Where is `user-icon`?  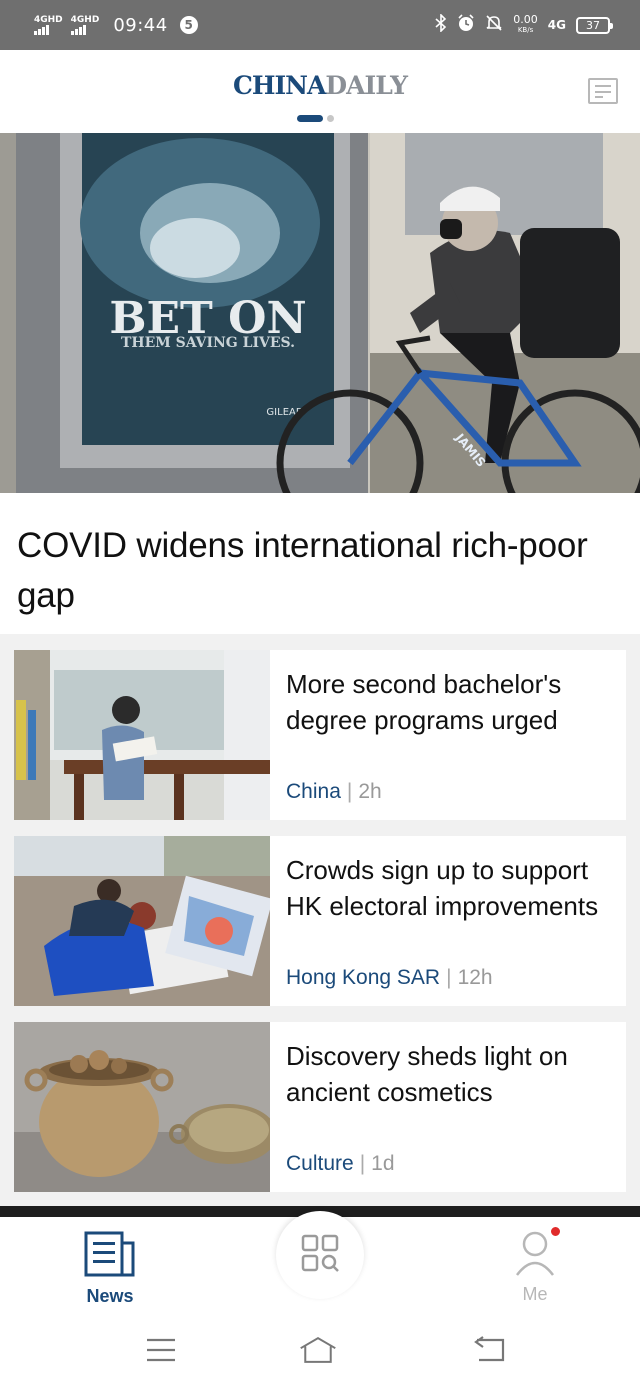
user-icon is located at coordinates (535, 1256).